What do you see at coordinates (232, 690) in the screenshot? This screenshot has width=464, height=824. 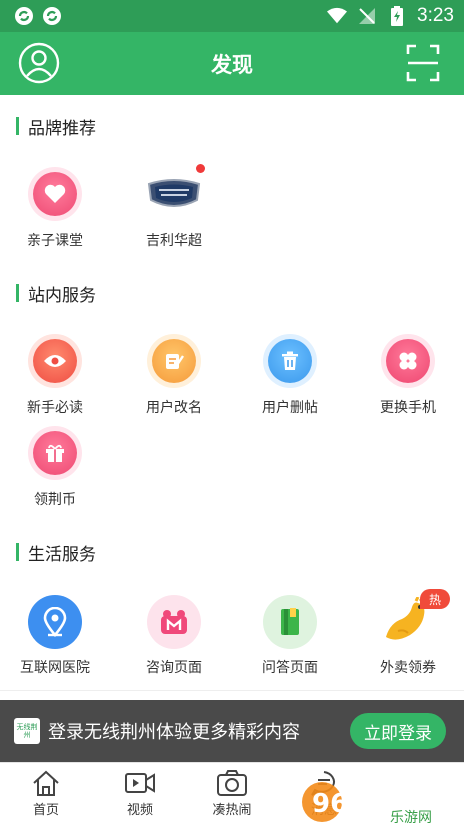 I see `divider` at bounding box center [232, 690].